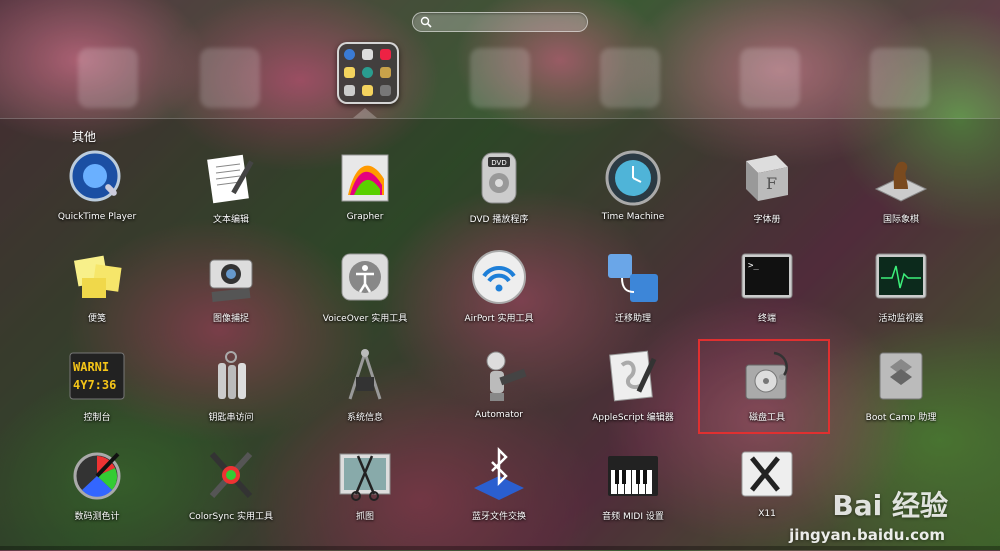  Describe the element at coordinates (901, 178) in the screenshot. I see `chess-icon` at that location.